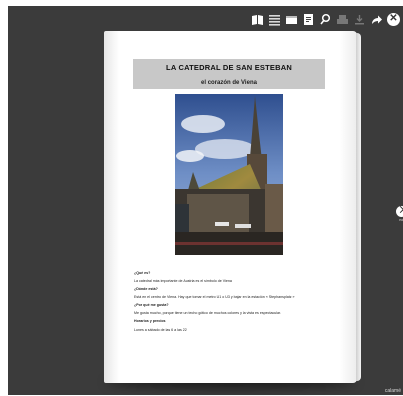 This screenshot has height=396, width=403. I want to click on page-icon, so click(291, 19).